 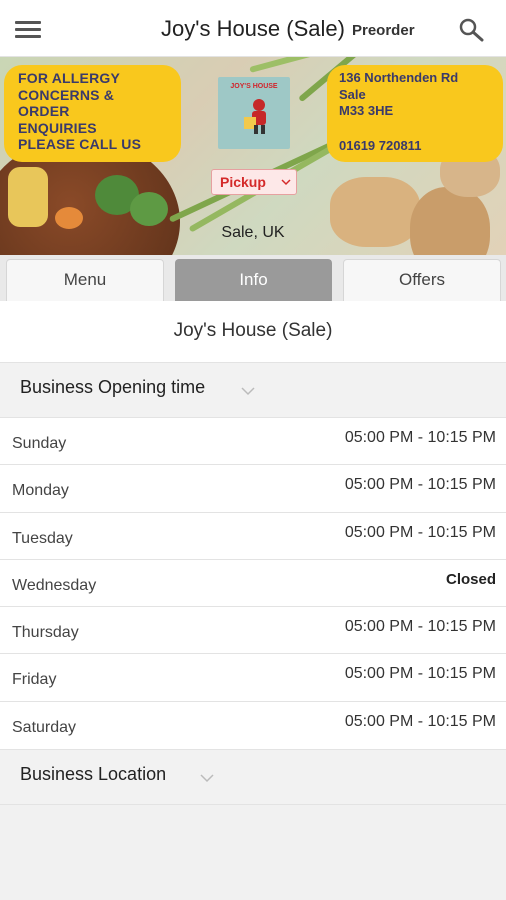 What do you see at coordinates (45, 633) in the screenshot?
I see `day-name: Thursday` at bounding box center [45, 633].